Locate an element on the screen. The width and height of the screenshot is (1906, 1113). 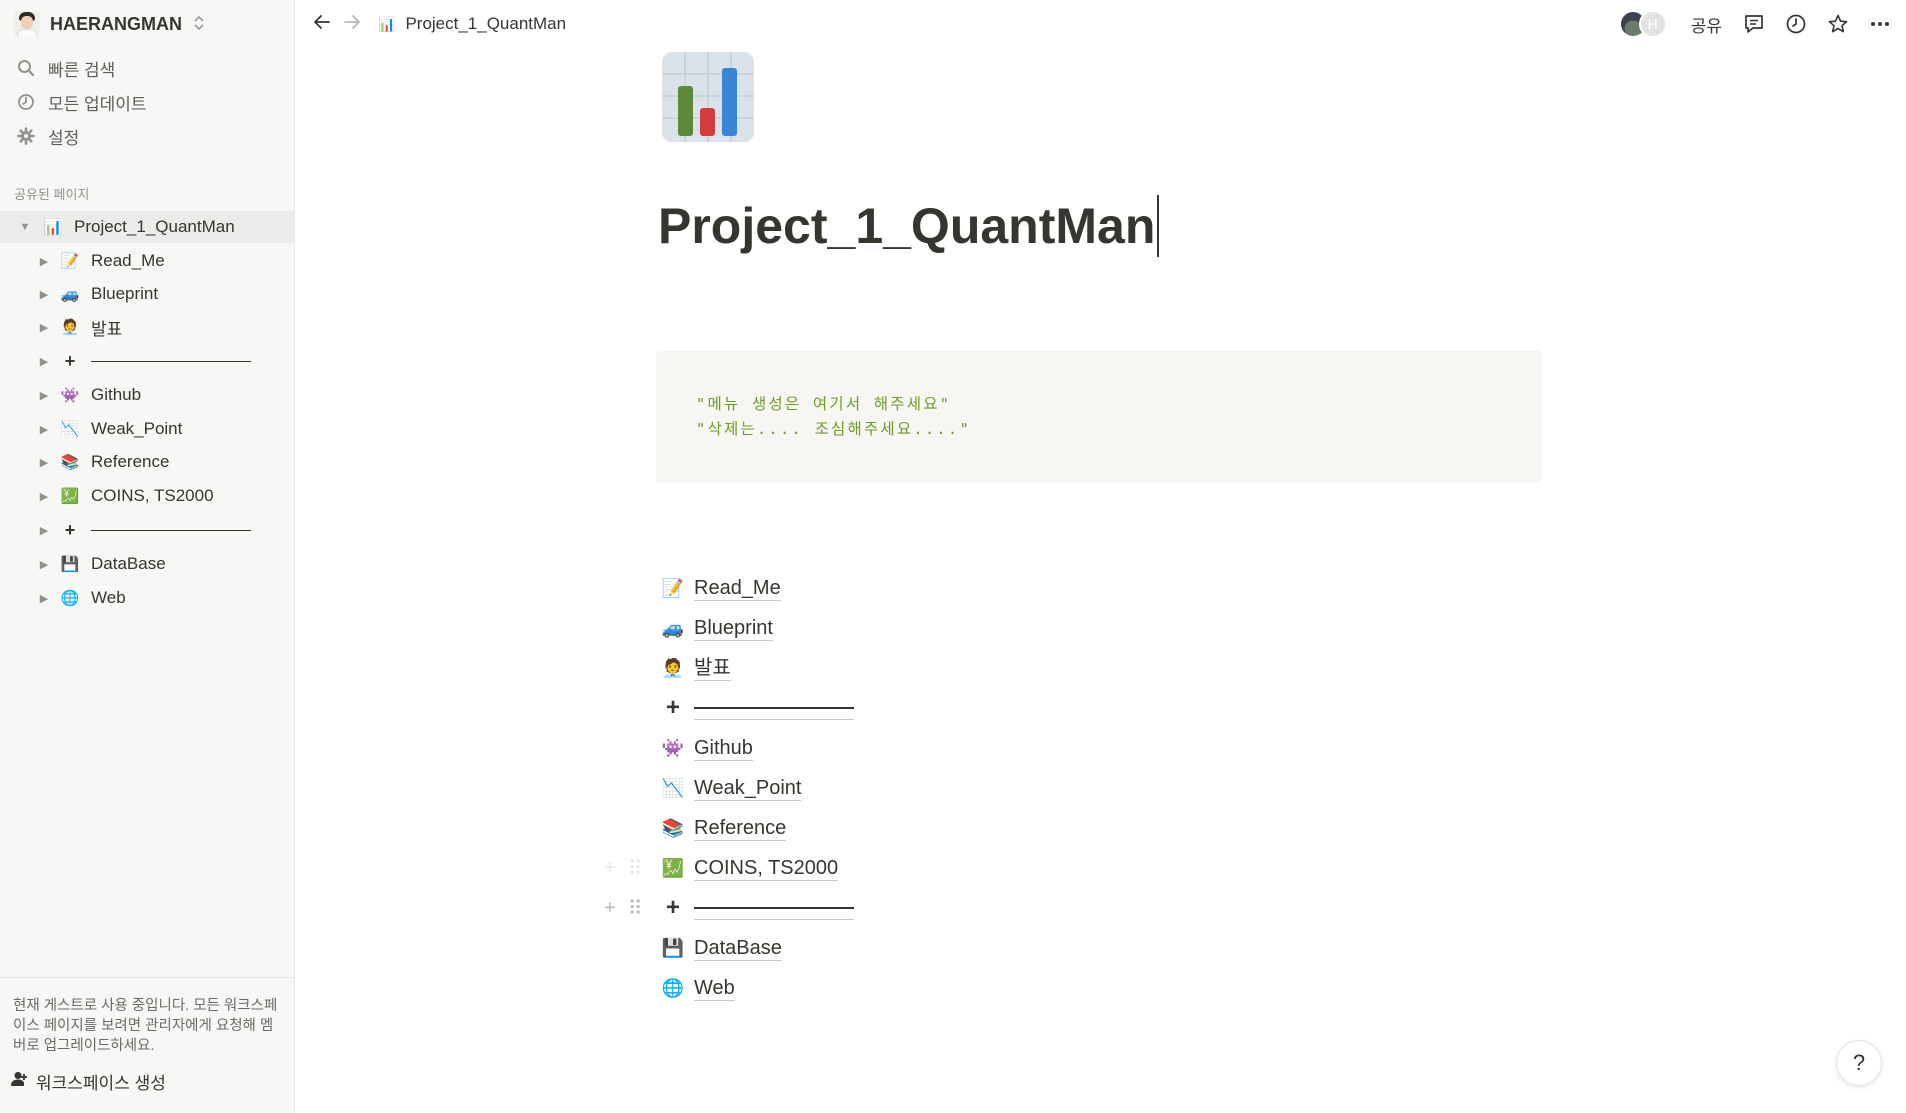
memo-icon: 📝 is located at coordinates (70, 261).